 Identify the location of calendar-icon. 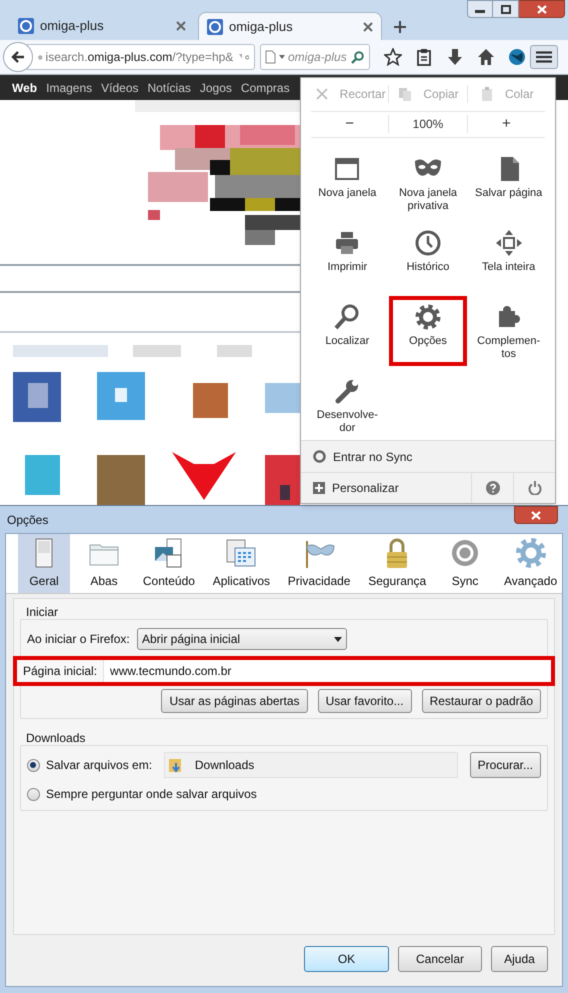
(241, 553).